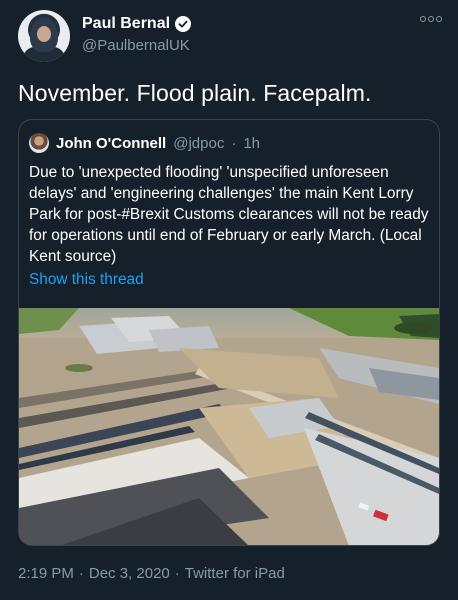  What do you see at coordinates (39, 143) in the screenshot?
I see `quoted-author-avatar` at bounding box center [39, 143].